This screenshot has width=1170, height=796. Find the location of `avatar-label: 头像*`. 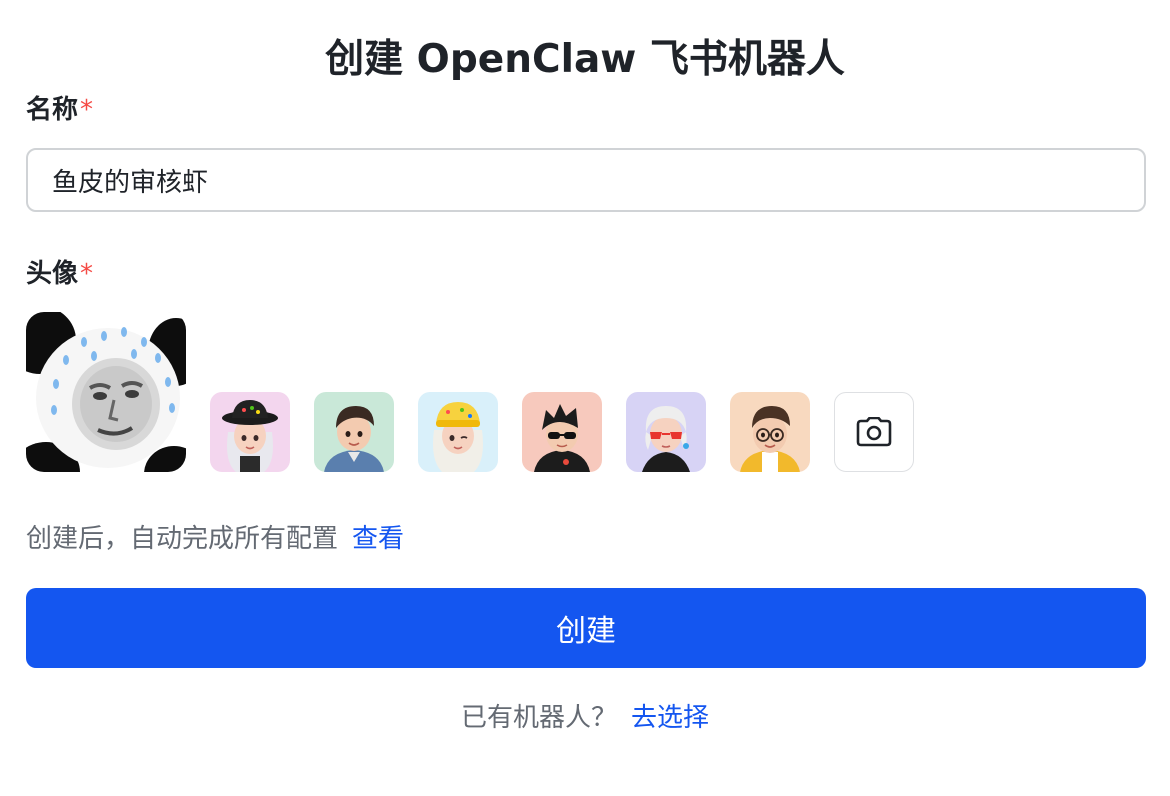

avatar-label: 头像* is located at coordinates (59, 274).